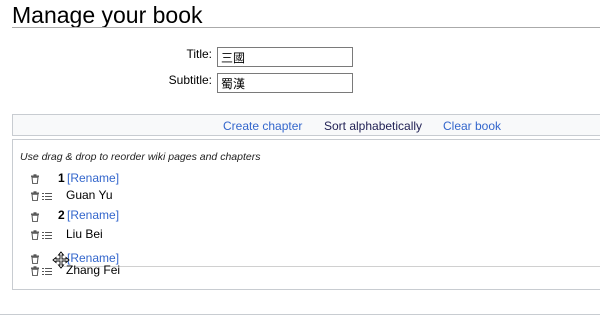 Image resolution: width=600 pixels, height=317 pixels. What do you see at coordinates (93, 270) in the screenshot?
I see `page-item: Zhang Fei` at bounding box center [93, 270].